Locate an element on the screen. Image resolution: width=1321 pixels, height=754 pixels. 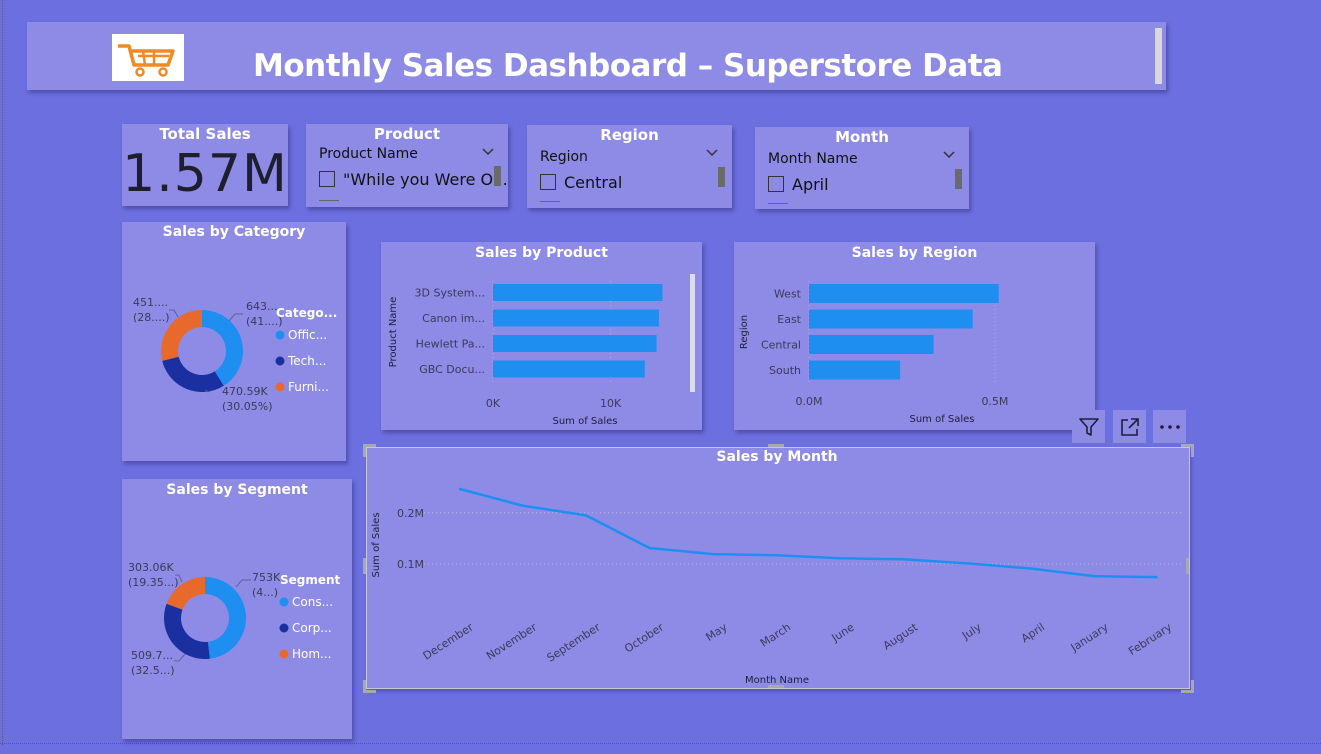
region-slicer-item: Central is located at coordinates (581, 182).